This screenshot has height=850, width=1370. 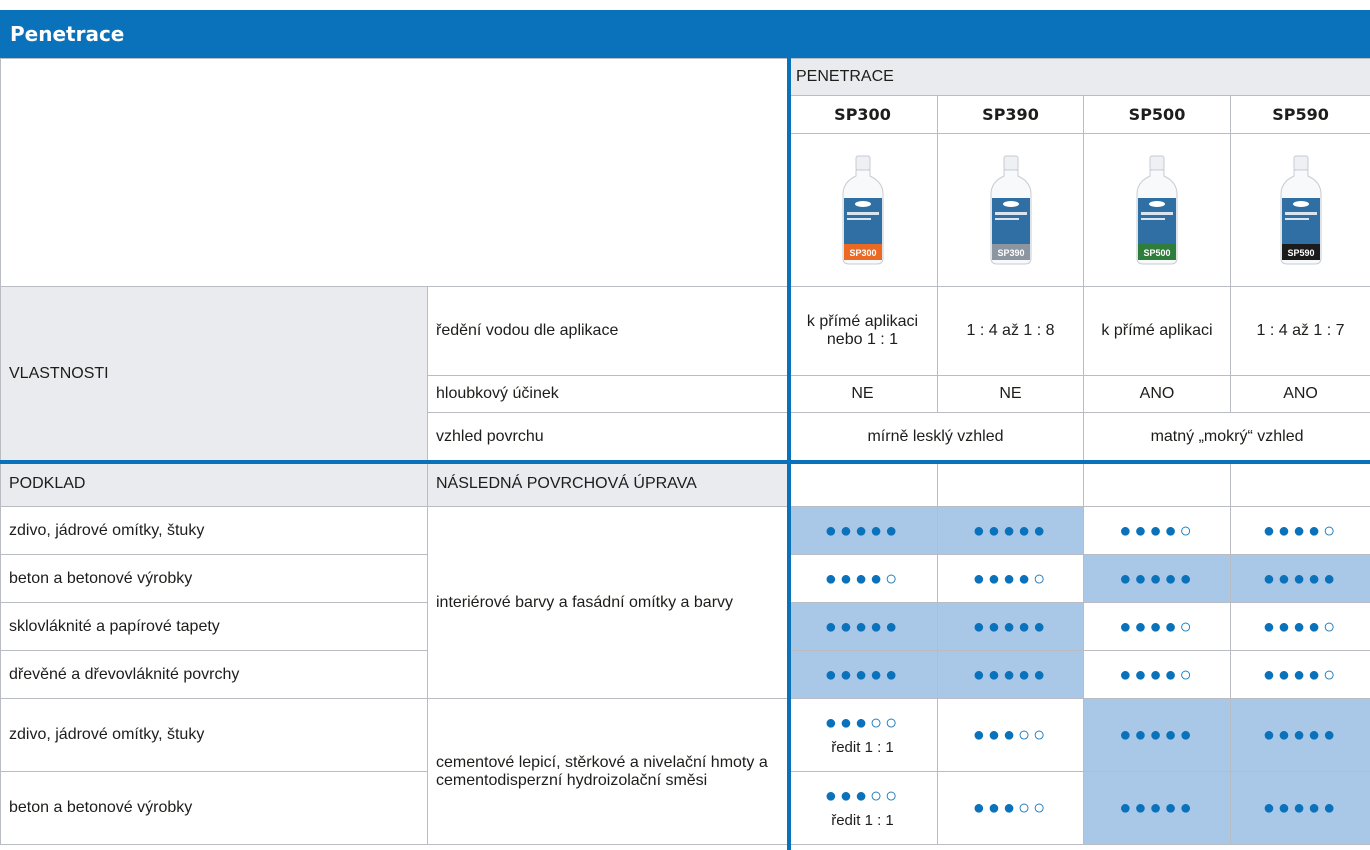 I want to click on product-image-sp590: SP590, so click(x=1299, y=210).